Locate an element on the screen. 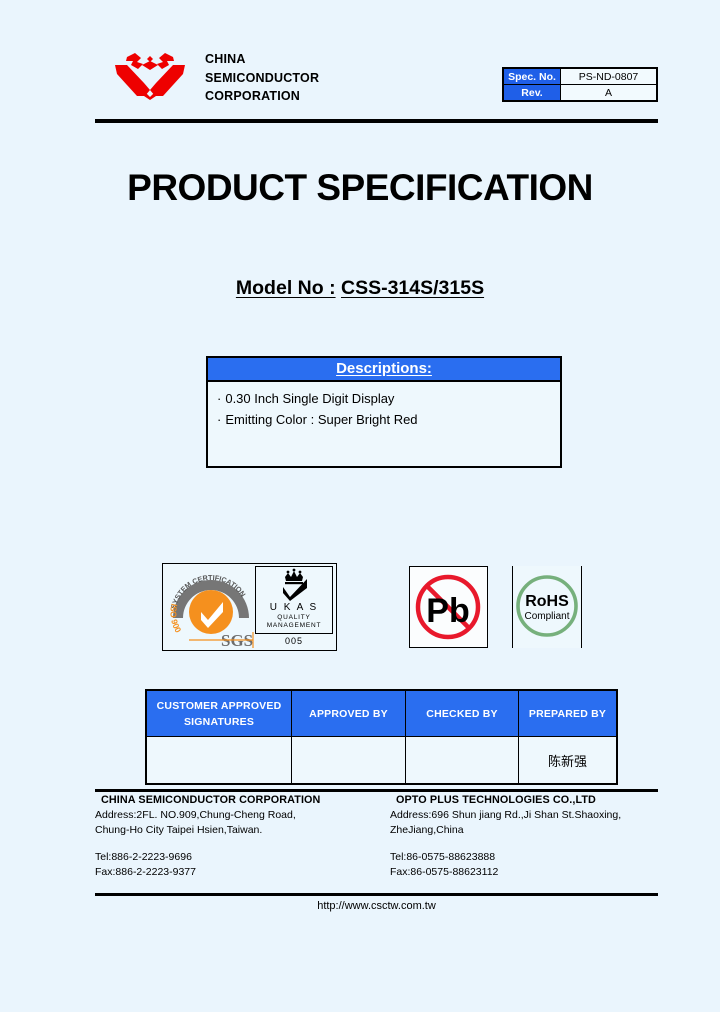  lead-free-logo: Pb is located at coordinates (448, 607).